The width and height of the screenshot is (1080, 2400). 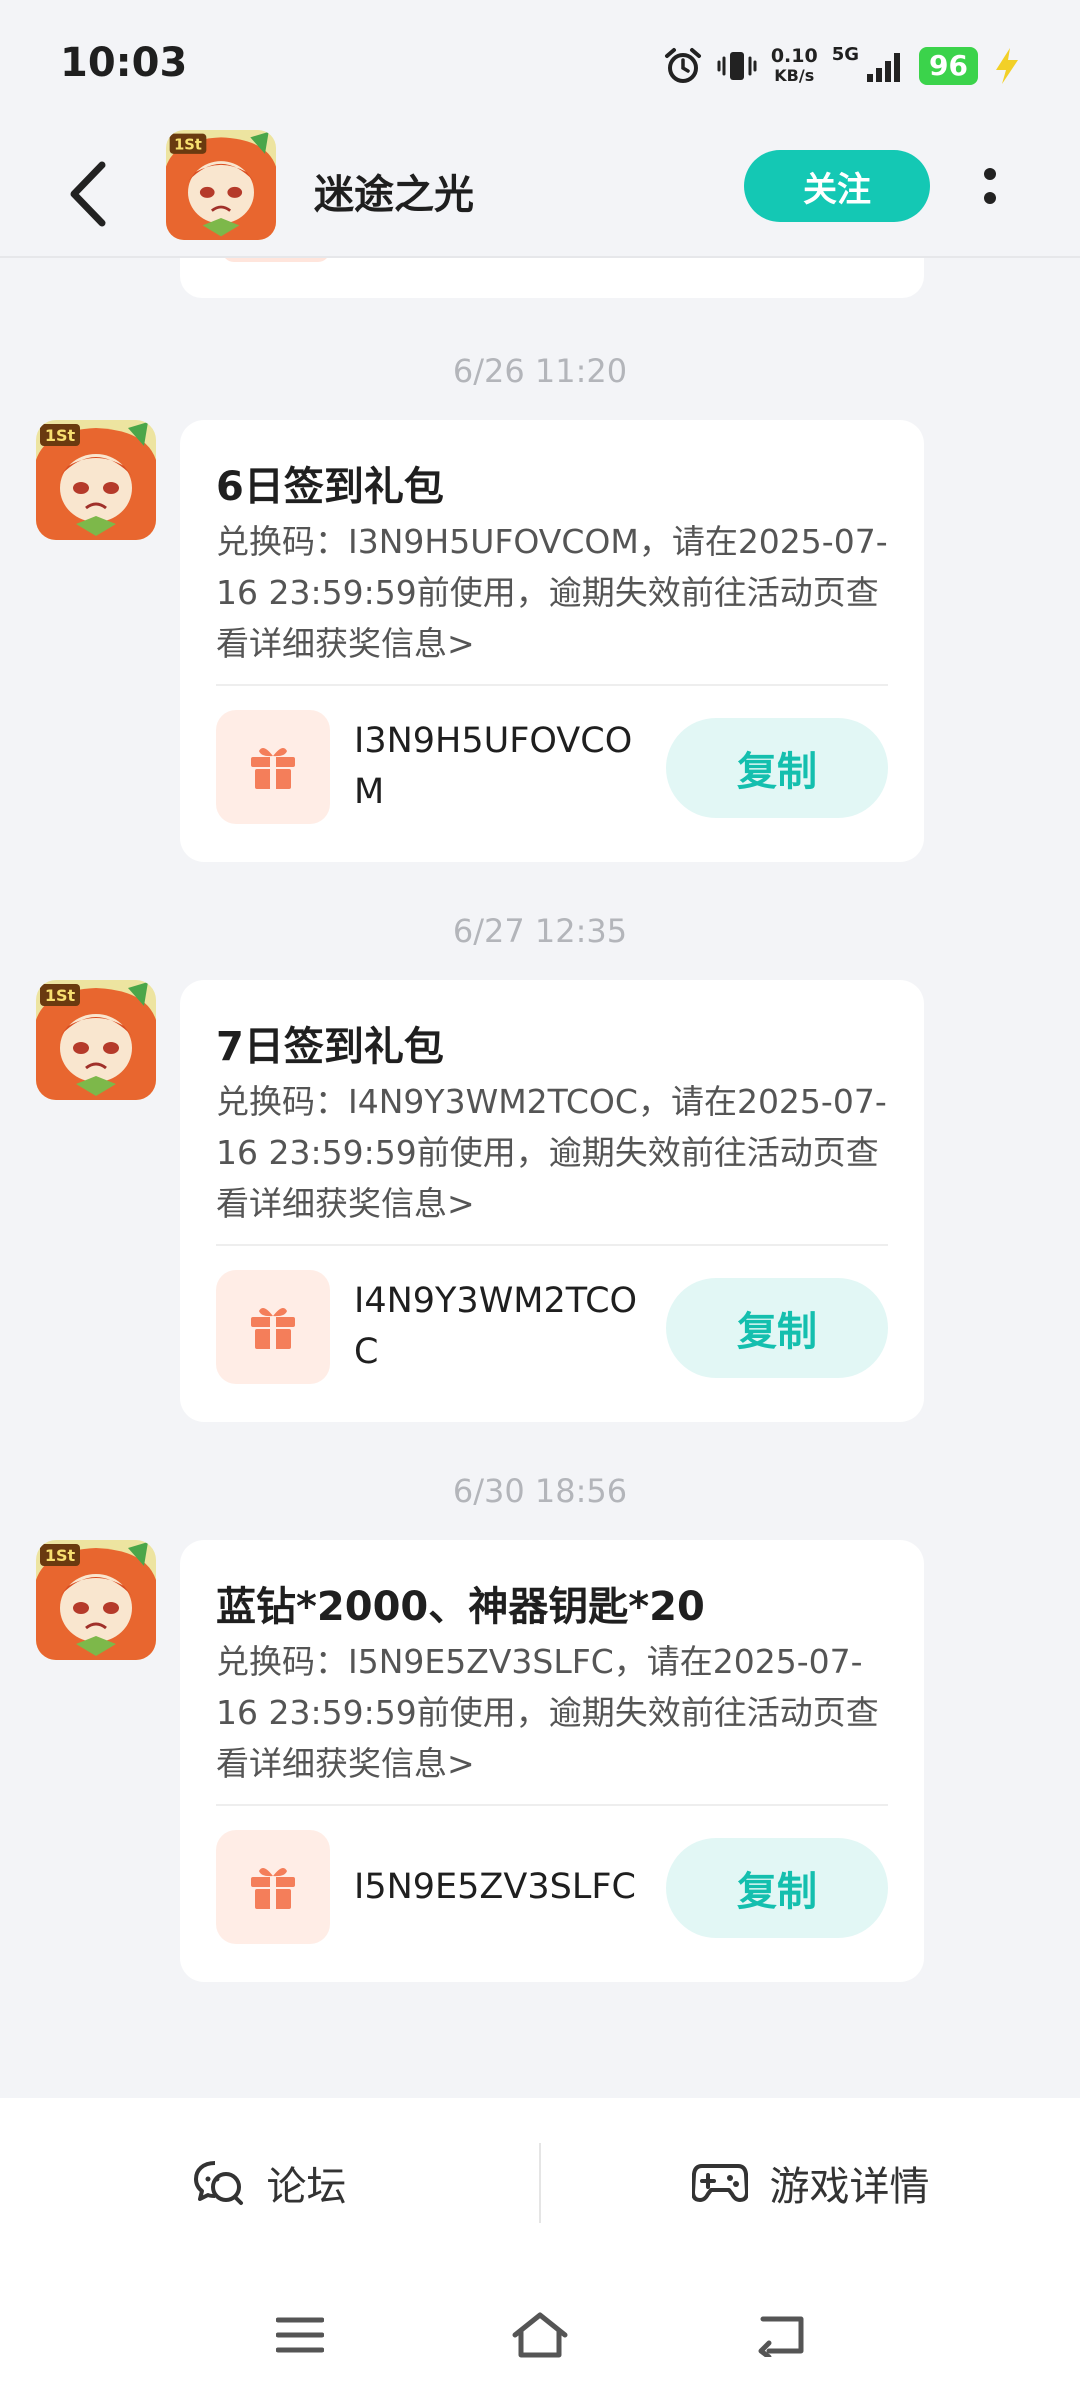 What do you see at coordinates (540, 371) in the screenshot?
I see `message-timestamp: 6/26 11:20` at bounding box center [540, 371].